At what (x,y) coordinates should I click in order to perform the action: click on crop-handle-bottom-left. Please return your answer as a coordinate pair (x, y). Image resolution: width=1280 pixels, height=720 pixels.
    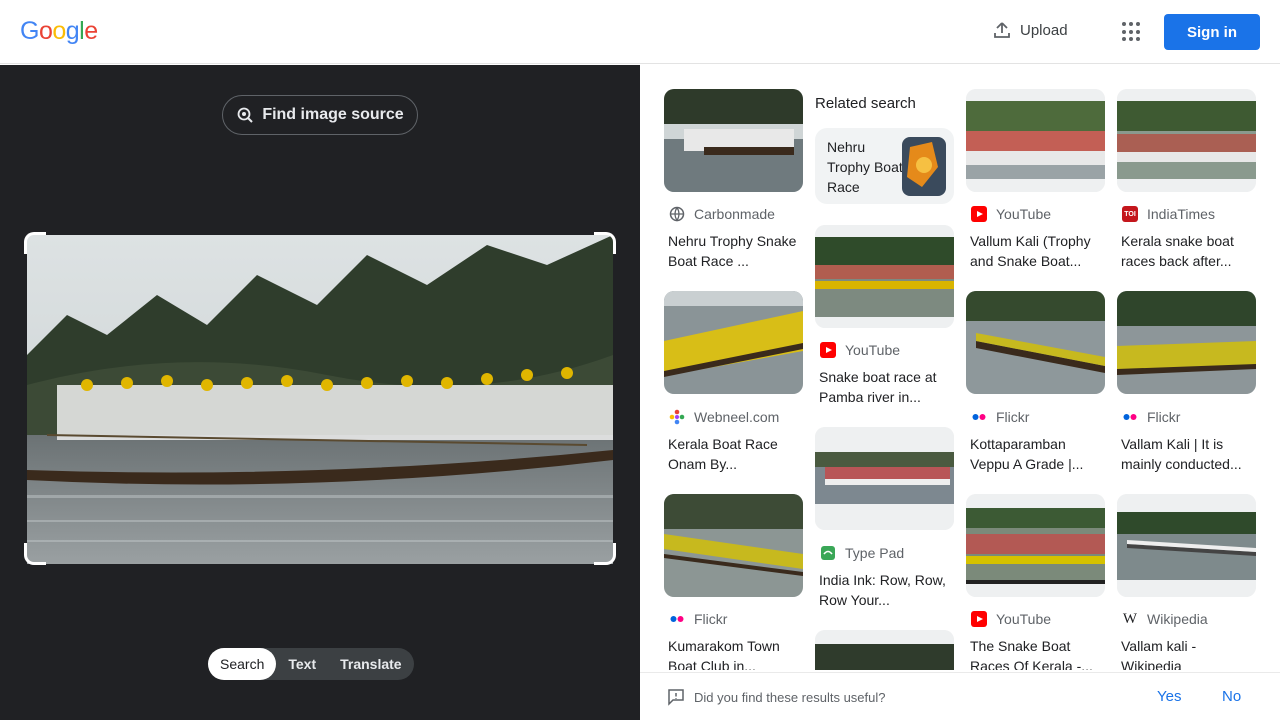
    Looking at the image, I should click on (35, 554).